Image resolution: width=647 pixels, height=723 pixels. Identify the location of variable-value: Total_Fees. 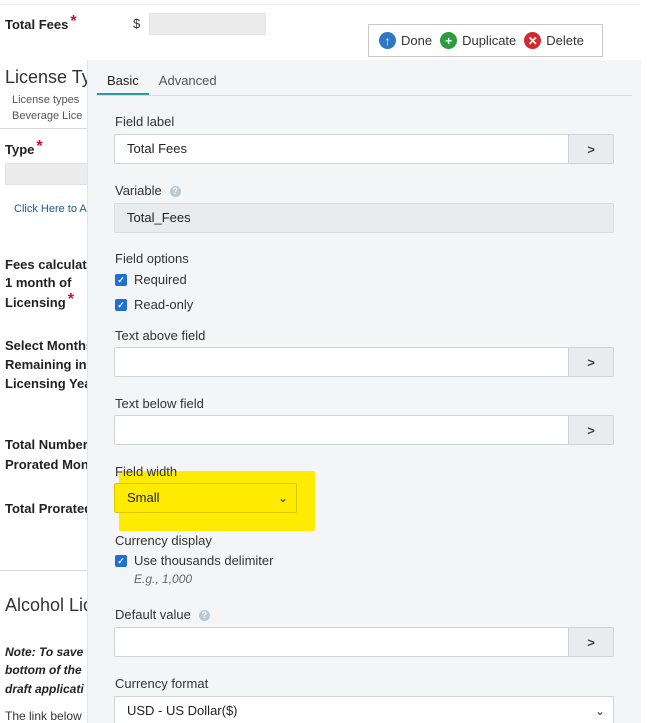
(159, 217).